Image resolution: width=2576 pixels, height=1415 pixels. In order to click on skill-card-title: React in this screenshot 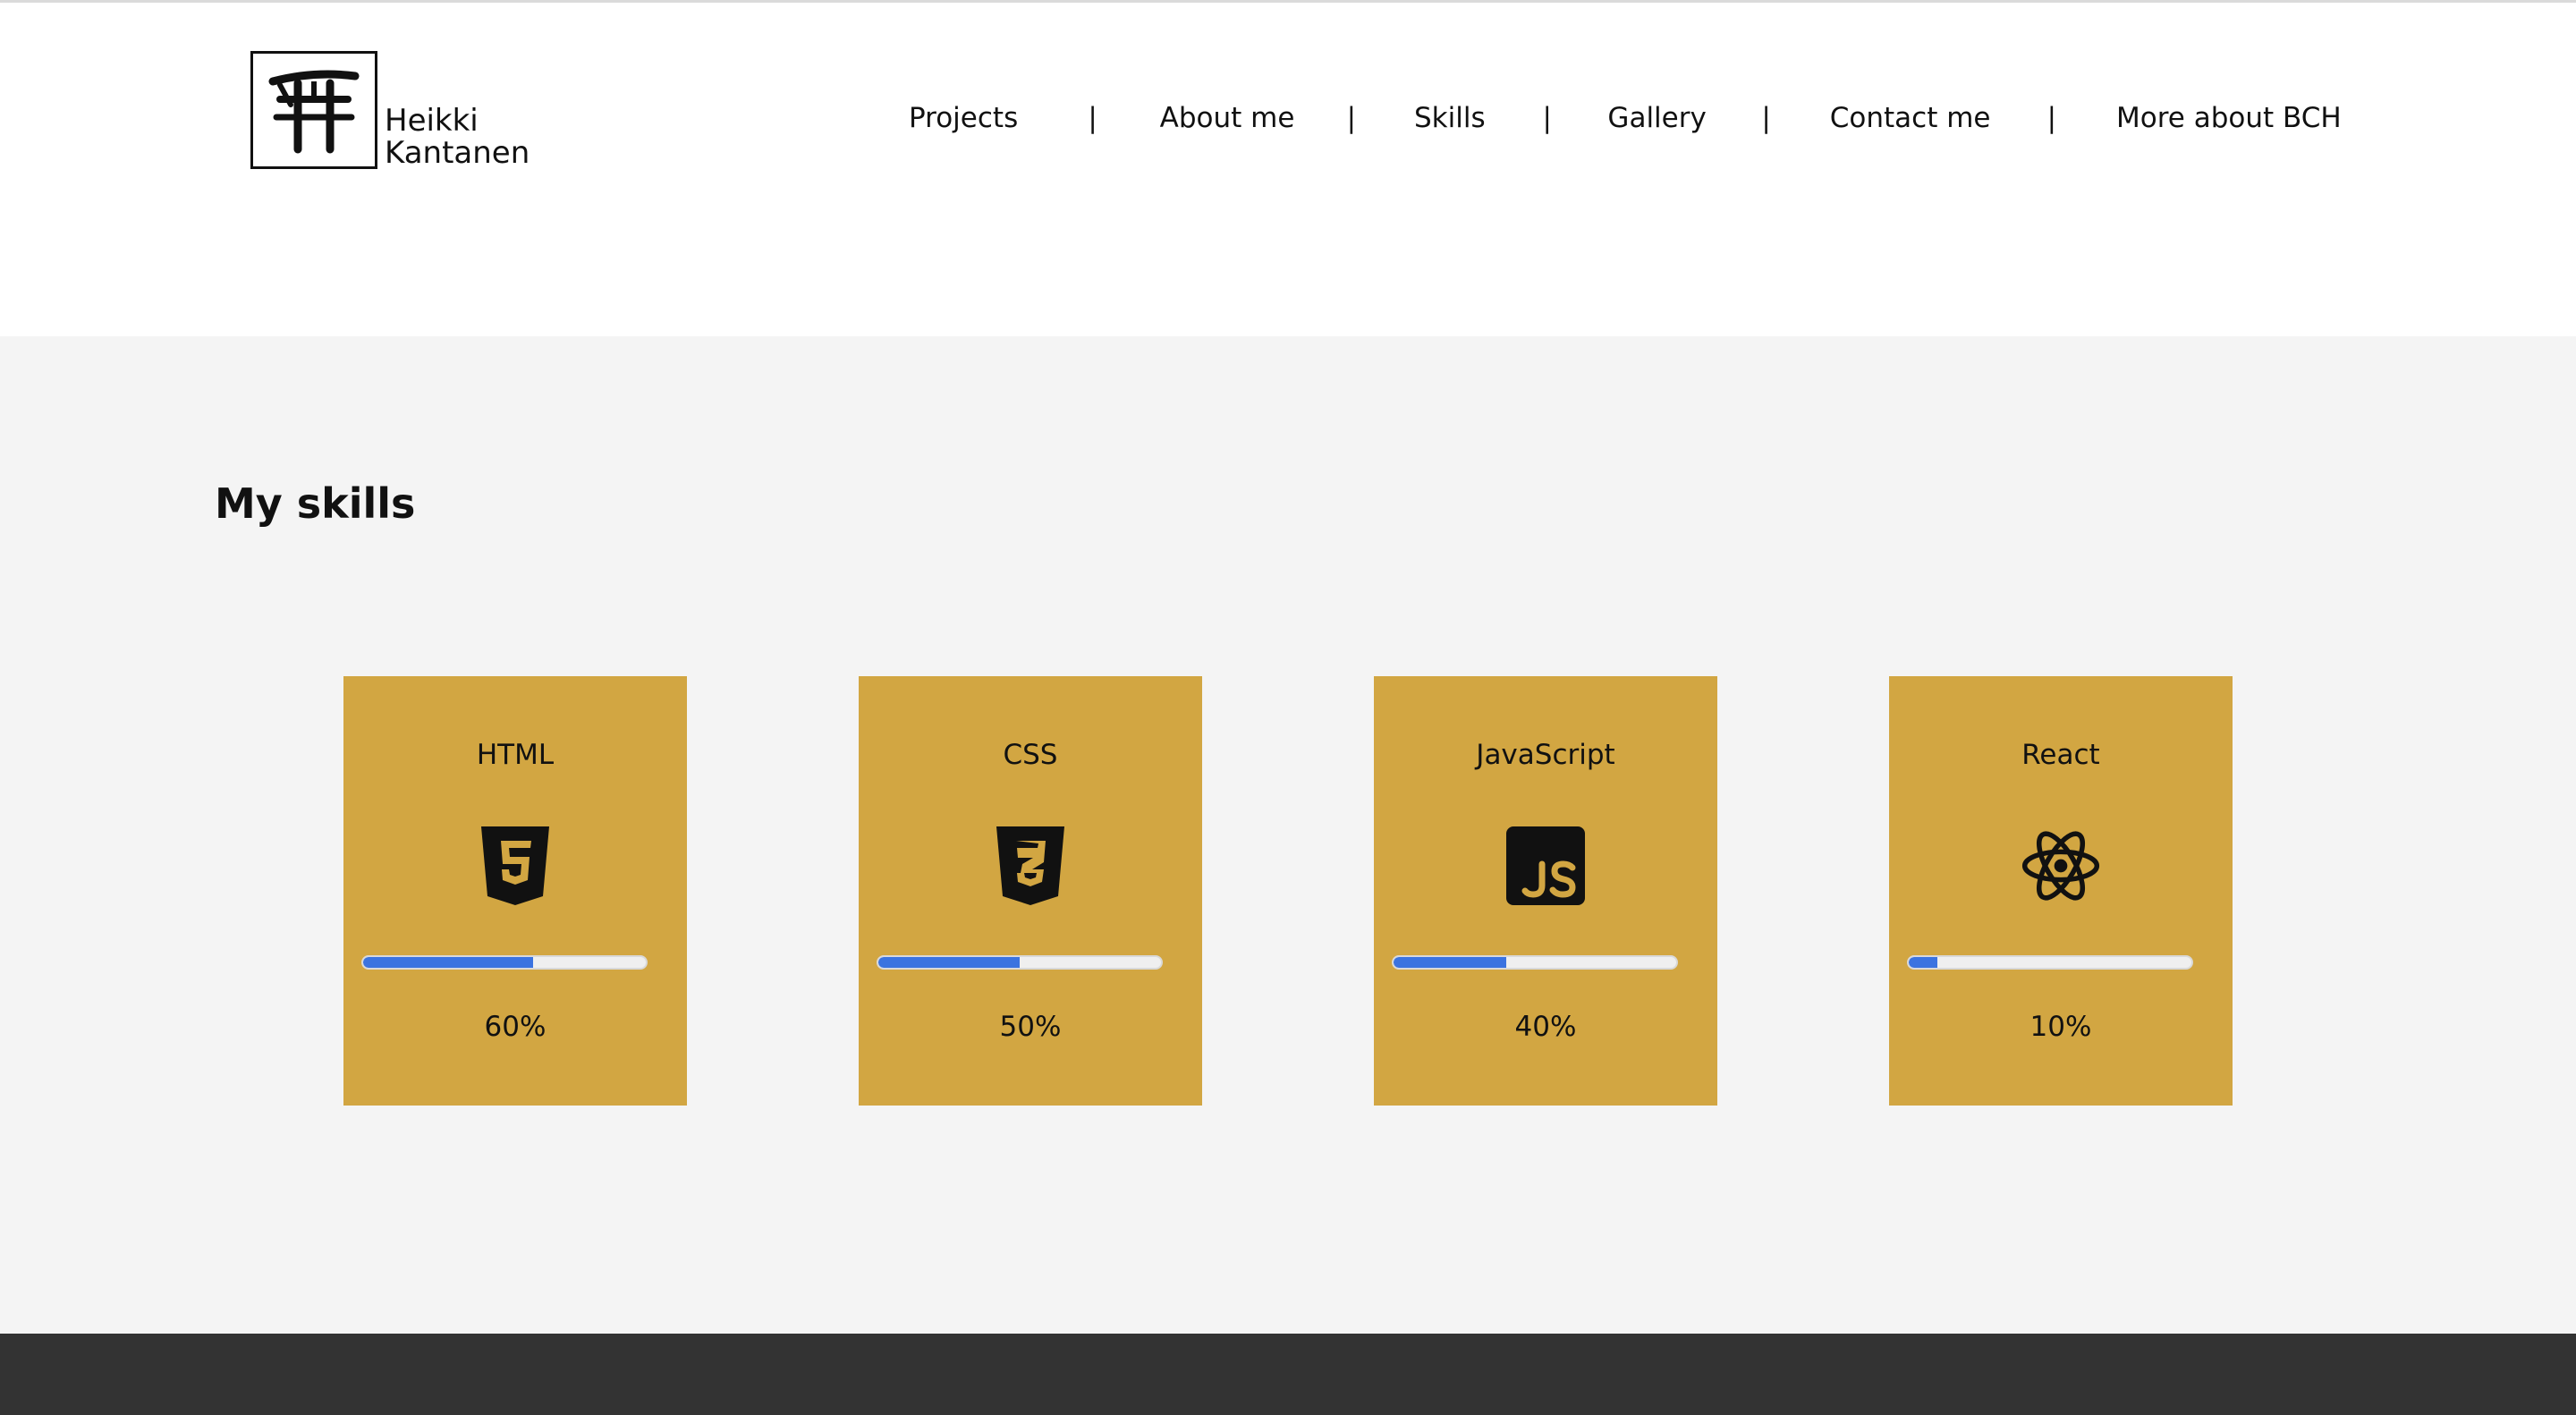, I will do `click(2060, 755)`.